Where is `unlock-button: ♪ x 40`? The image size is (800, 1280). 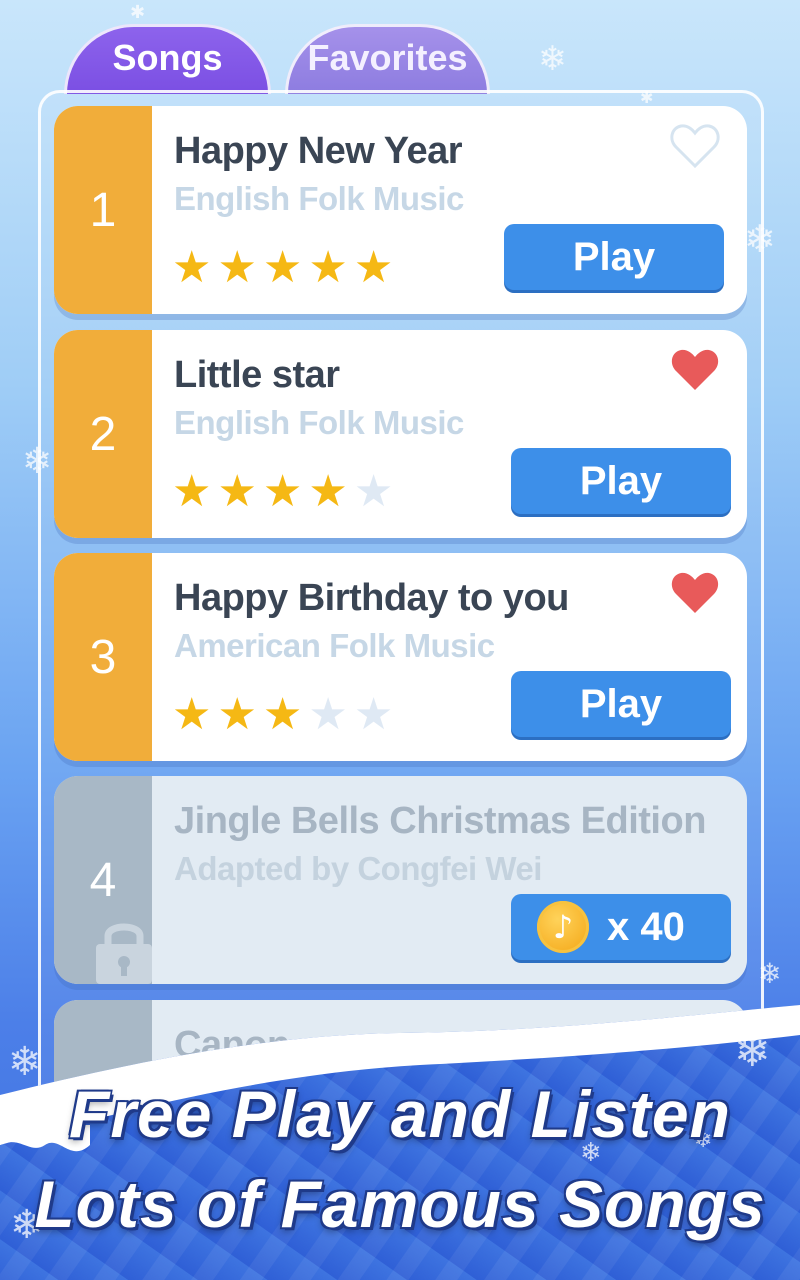
unlock-button: ♪ x 40 is located at coordinates (621, 927).